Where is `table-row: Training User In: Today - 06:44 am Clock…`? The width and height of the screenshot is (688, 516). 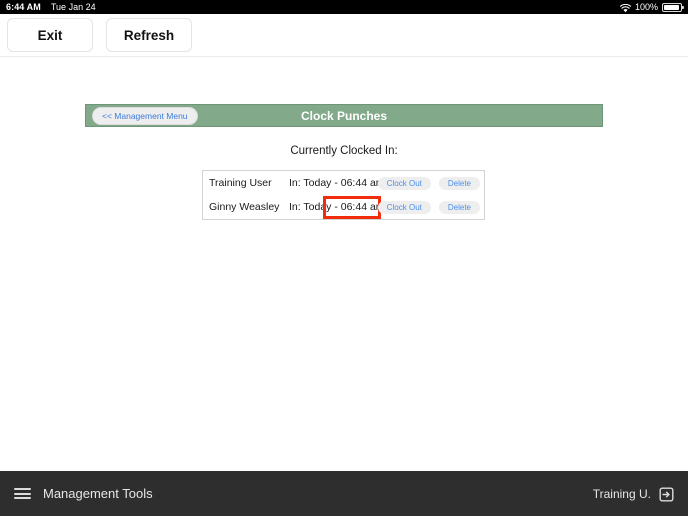 table-row: Training User In: Today - 06:44 am Clock… is located at coordinates (343, 183).